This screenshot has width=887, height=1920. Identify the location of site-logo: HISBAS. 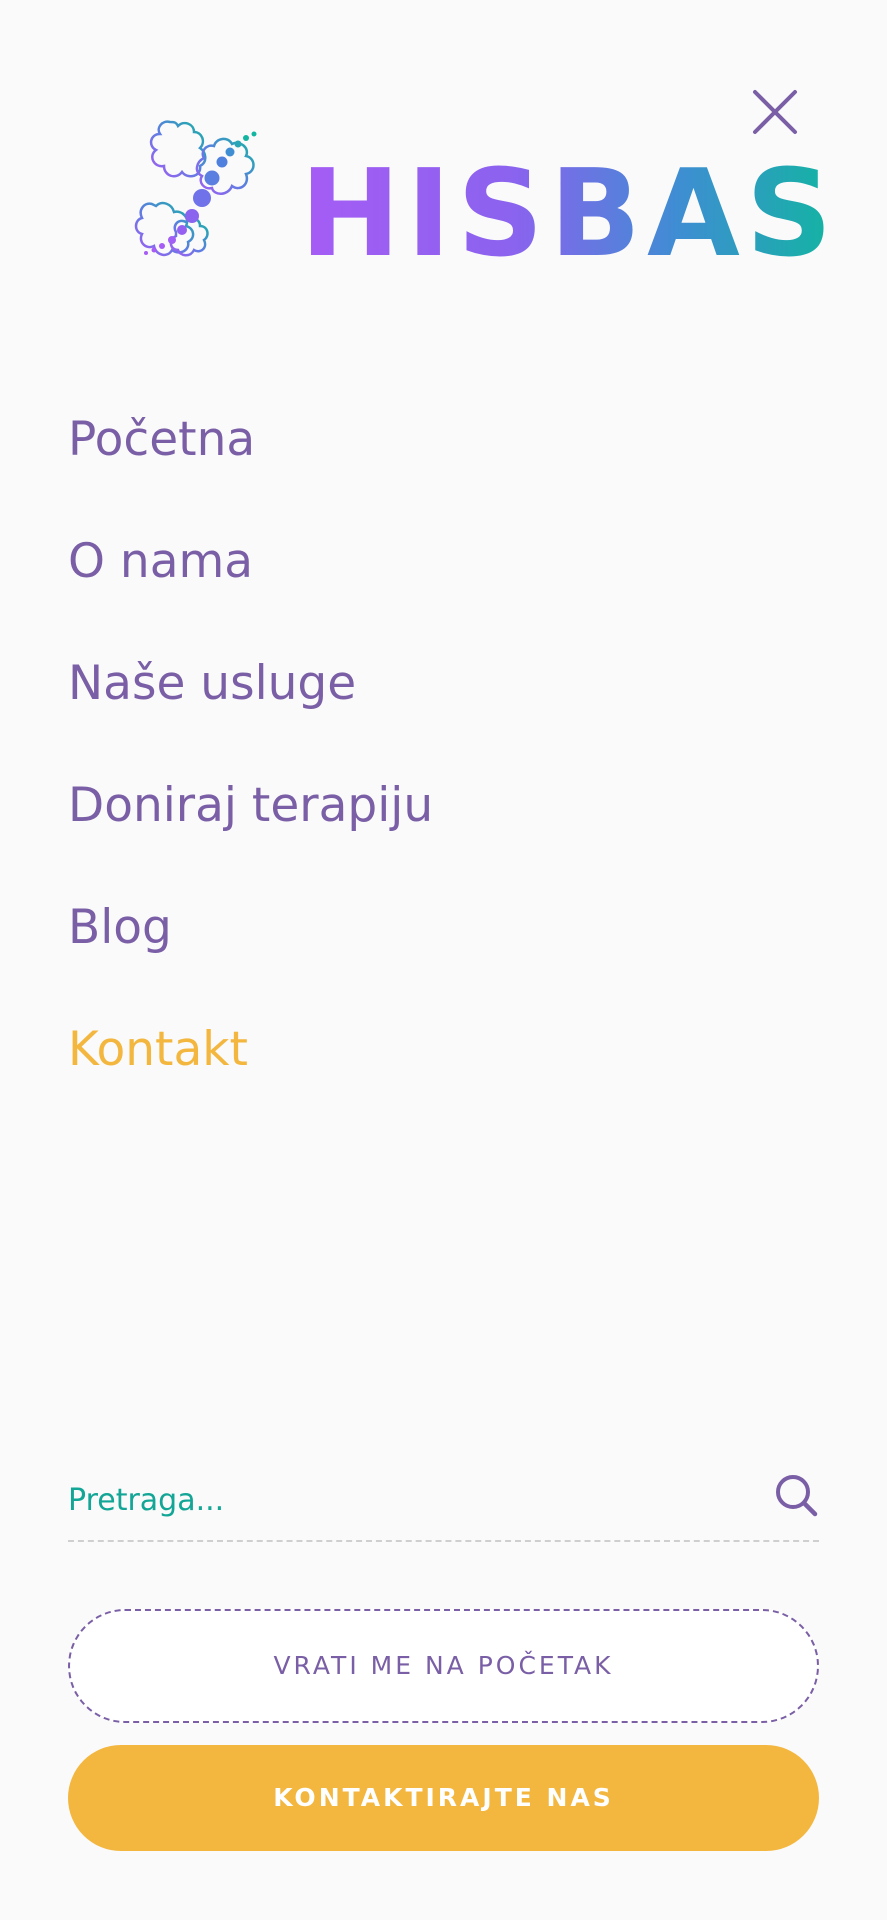
(482, 201).